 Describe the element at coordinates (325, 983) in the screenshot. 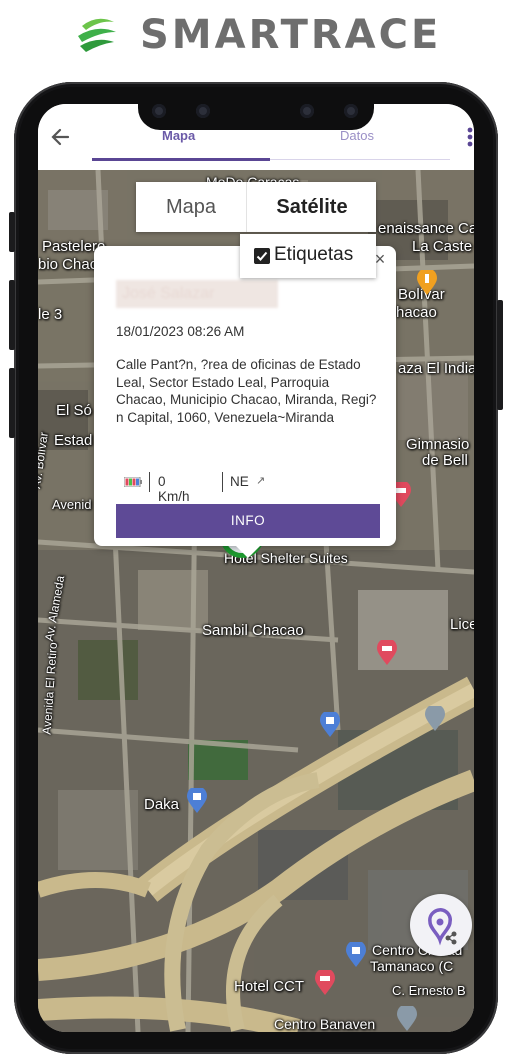

I see `hotel-cct-pin-icon` at that location.